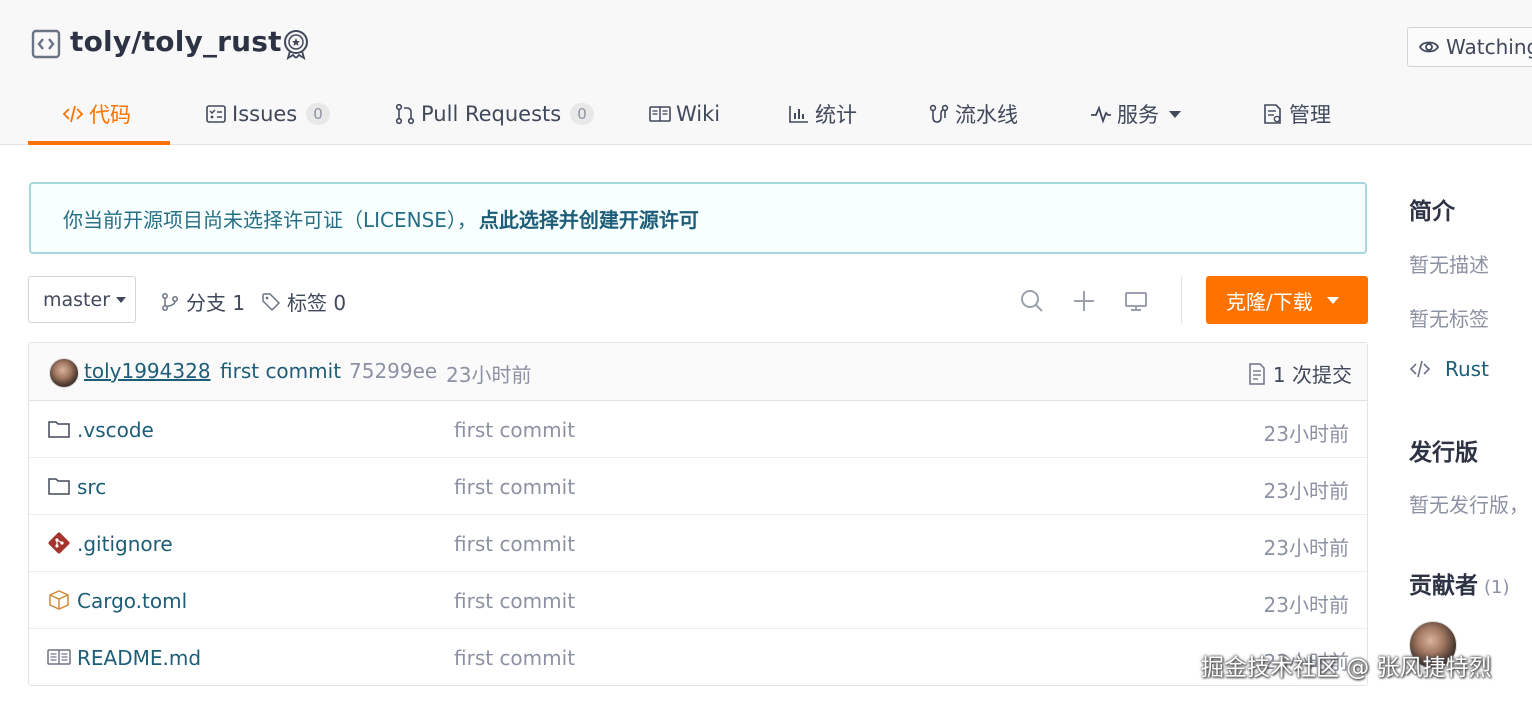 Image resolution: width=1532 pixels, height=701 pixels. What do you see at coordinates (589, 218) in the screenshot?
I see `create-license-link: 点此选择并创建开源许可` at bounding box center [589, 218].